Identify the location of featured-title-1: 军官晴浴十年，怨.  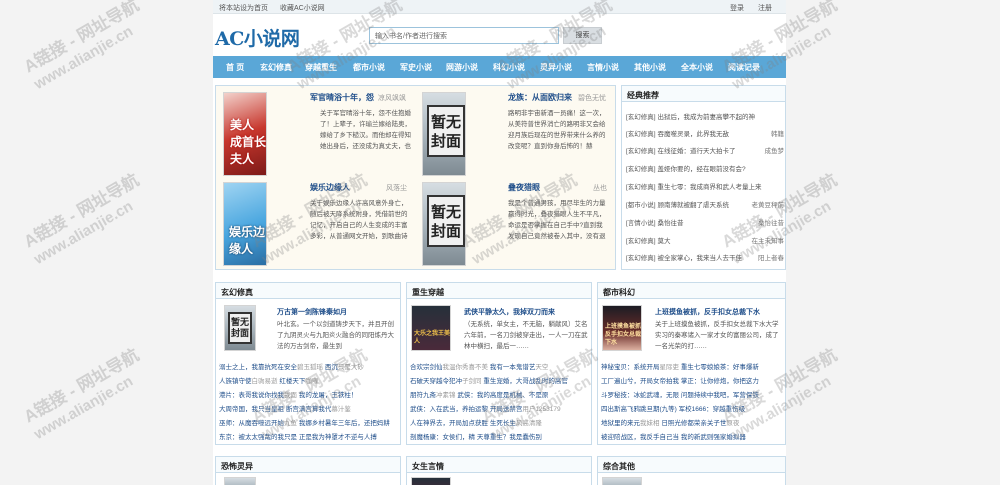
(342, 97).